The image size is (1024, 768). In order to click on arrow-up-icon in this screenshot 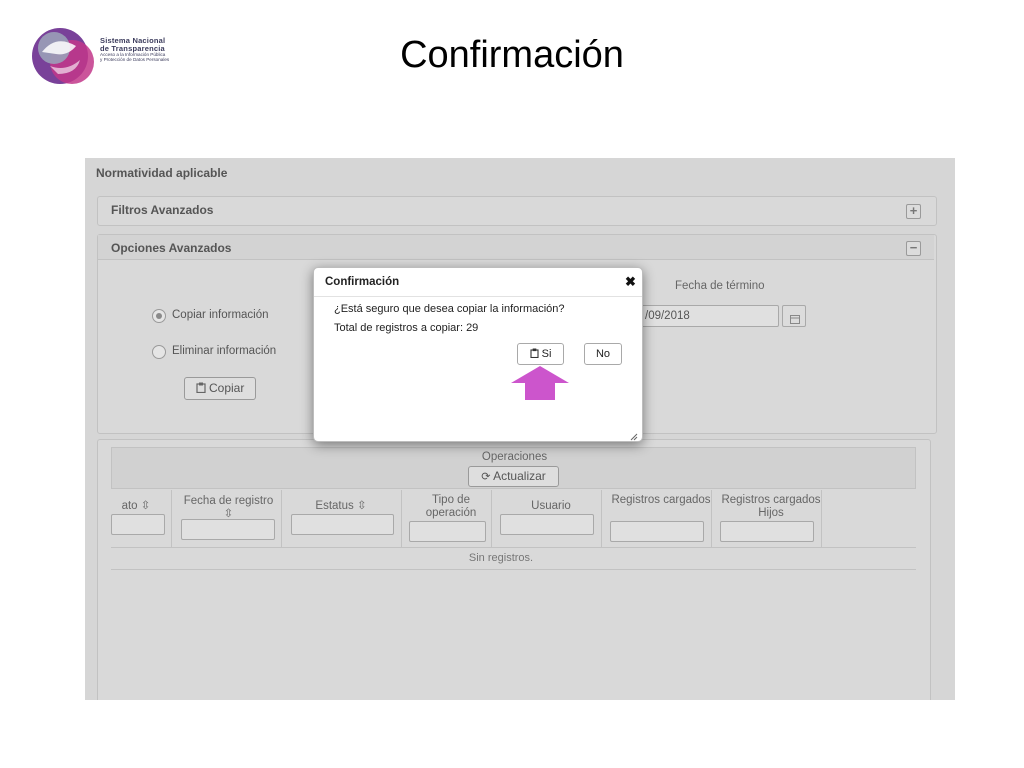, I will do `click(540, 383)`.